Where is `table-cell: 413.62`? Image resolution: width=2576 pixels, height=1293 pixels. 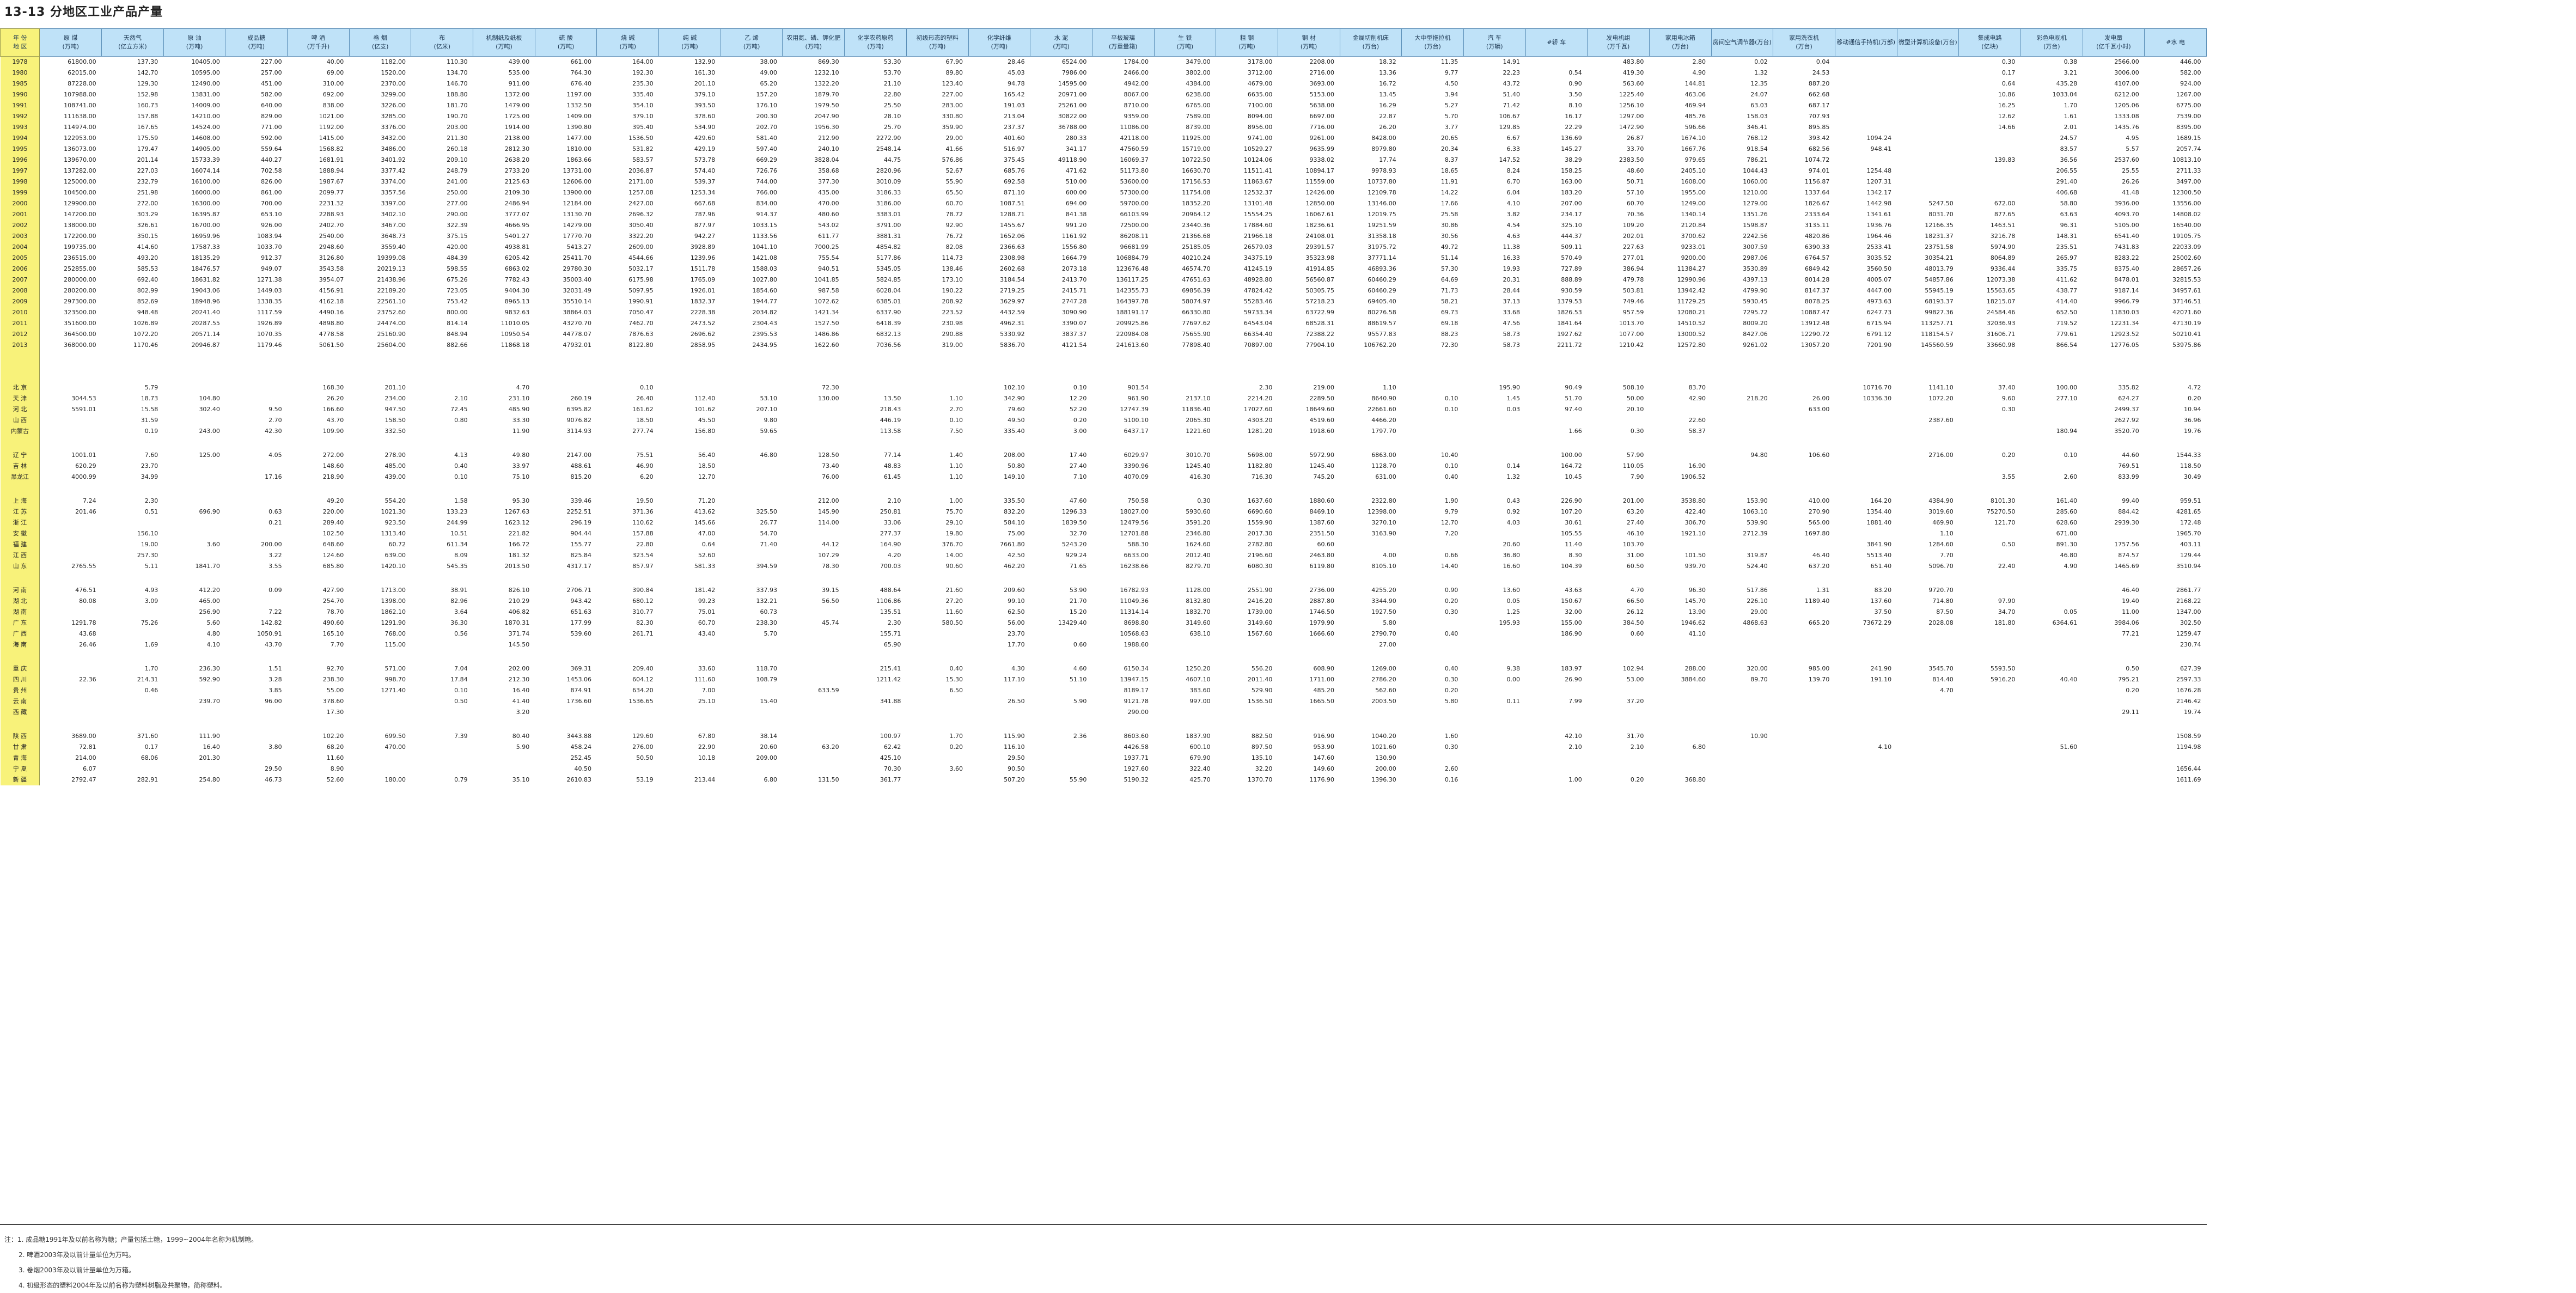 table-cell: 413.62 is located at coordinates (705, 511).